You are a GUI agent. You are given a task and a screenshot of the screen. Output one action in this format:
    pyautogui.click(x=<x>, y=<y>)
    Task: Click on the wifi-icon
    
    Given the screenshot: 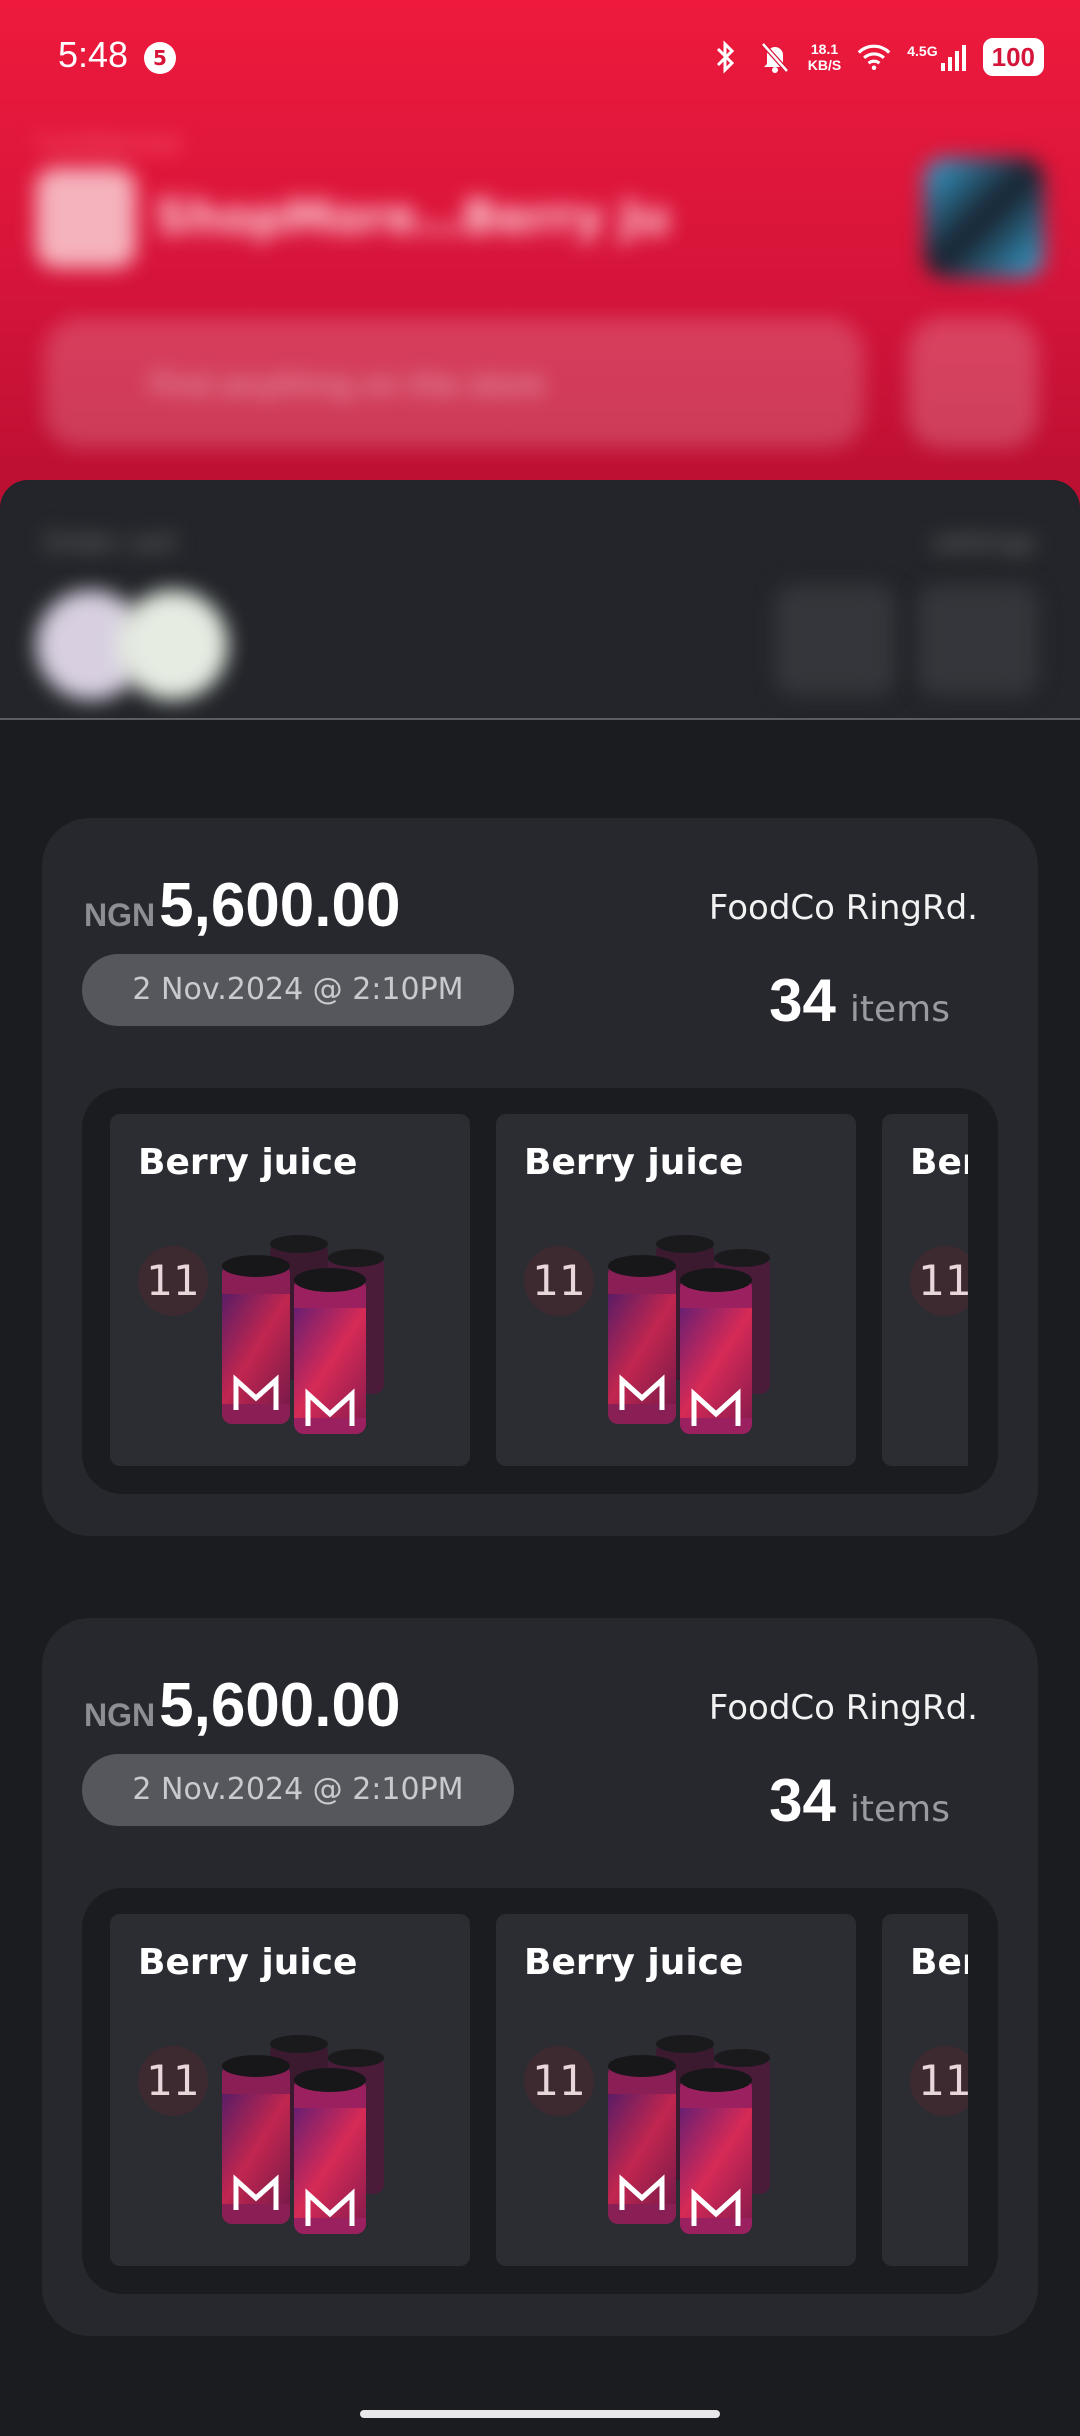 What is the action you would take?
    pyautogui.click(x=874, y=57)
    